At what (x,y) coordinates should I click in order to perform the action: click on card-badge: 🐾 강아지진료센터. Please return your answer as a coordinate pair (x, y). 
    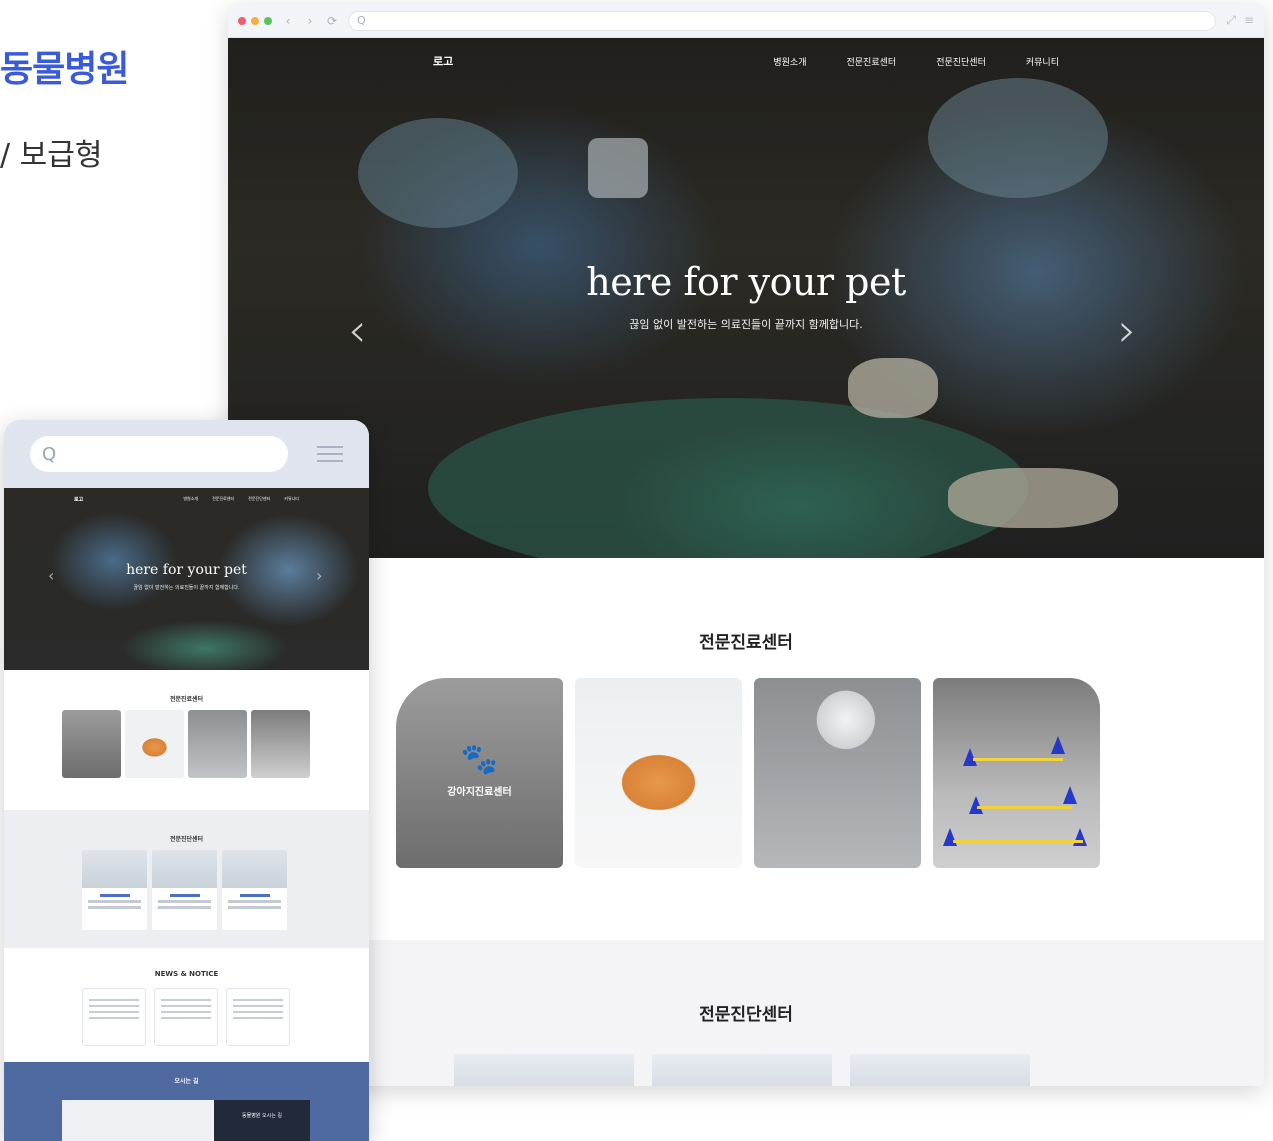
    Looking at the image, I should click on (479, 770).